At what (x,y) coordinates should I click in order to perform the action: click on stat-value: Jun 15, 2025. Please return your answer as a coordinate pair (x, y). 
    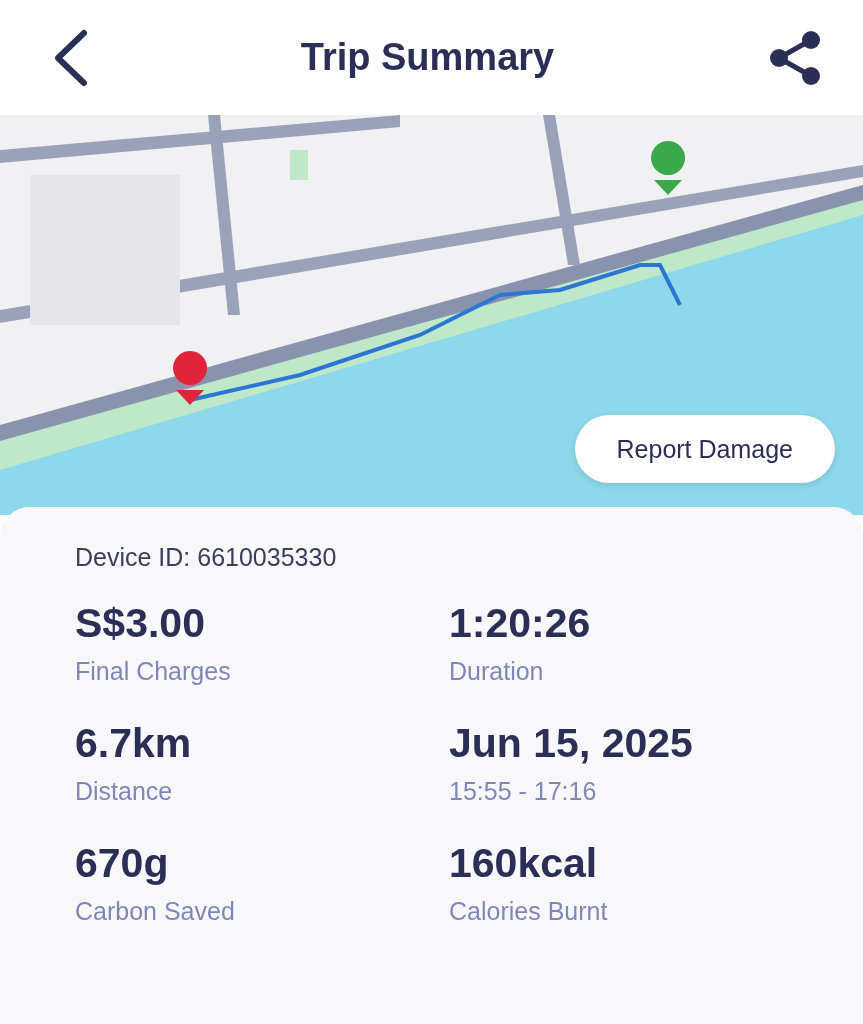
    Looking at the image, I should click on (571, 743).